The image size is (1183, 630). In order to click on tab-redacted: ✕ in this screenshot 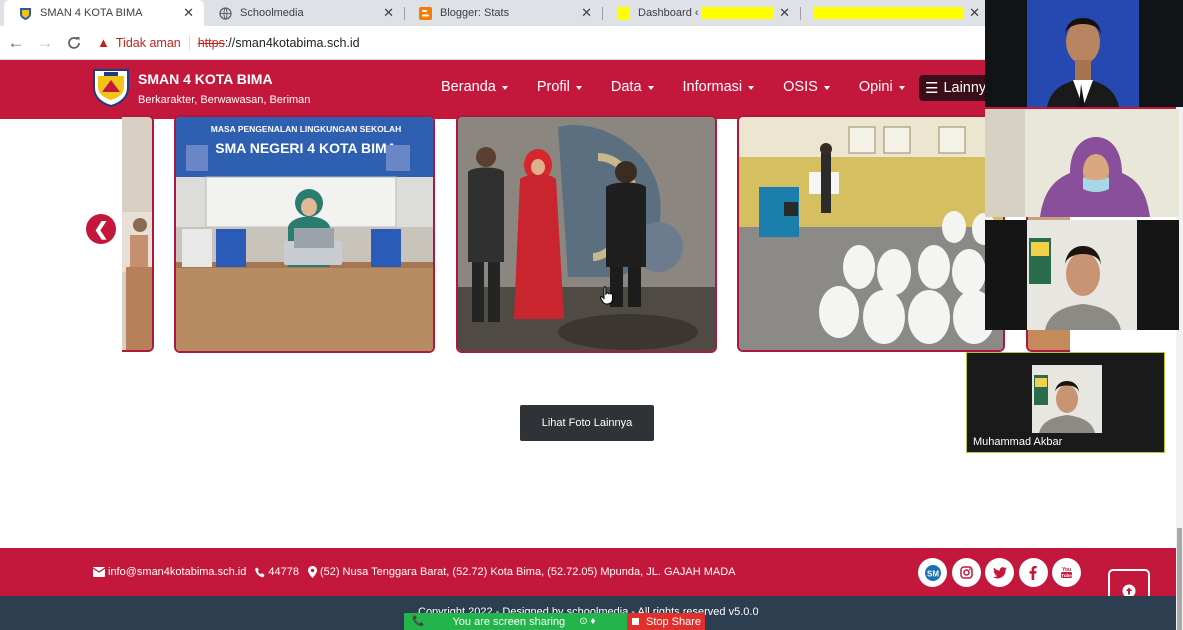, I will do `click(895, 13)`.